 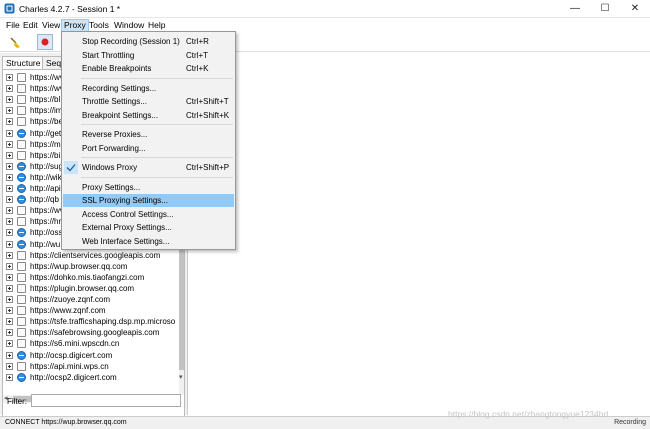 What do you see at coordinates (91, 277) in the screenshot?
I see `tree-row: https://dohko.mis.tiaofangzi.com` at bounding box center [91, 277].